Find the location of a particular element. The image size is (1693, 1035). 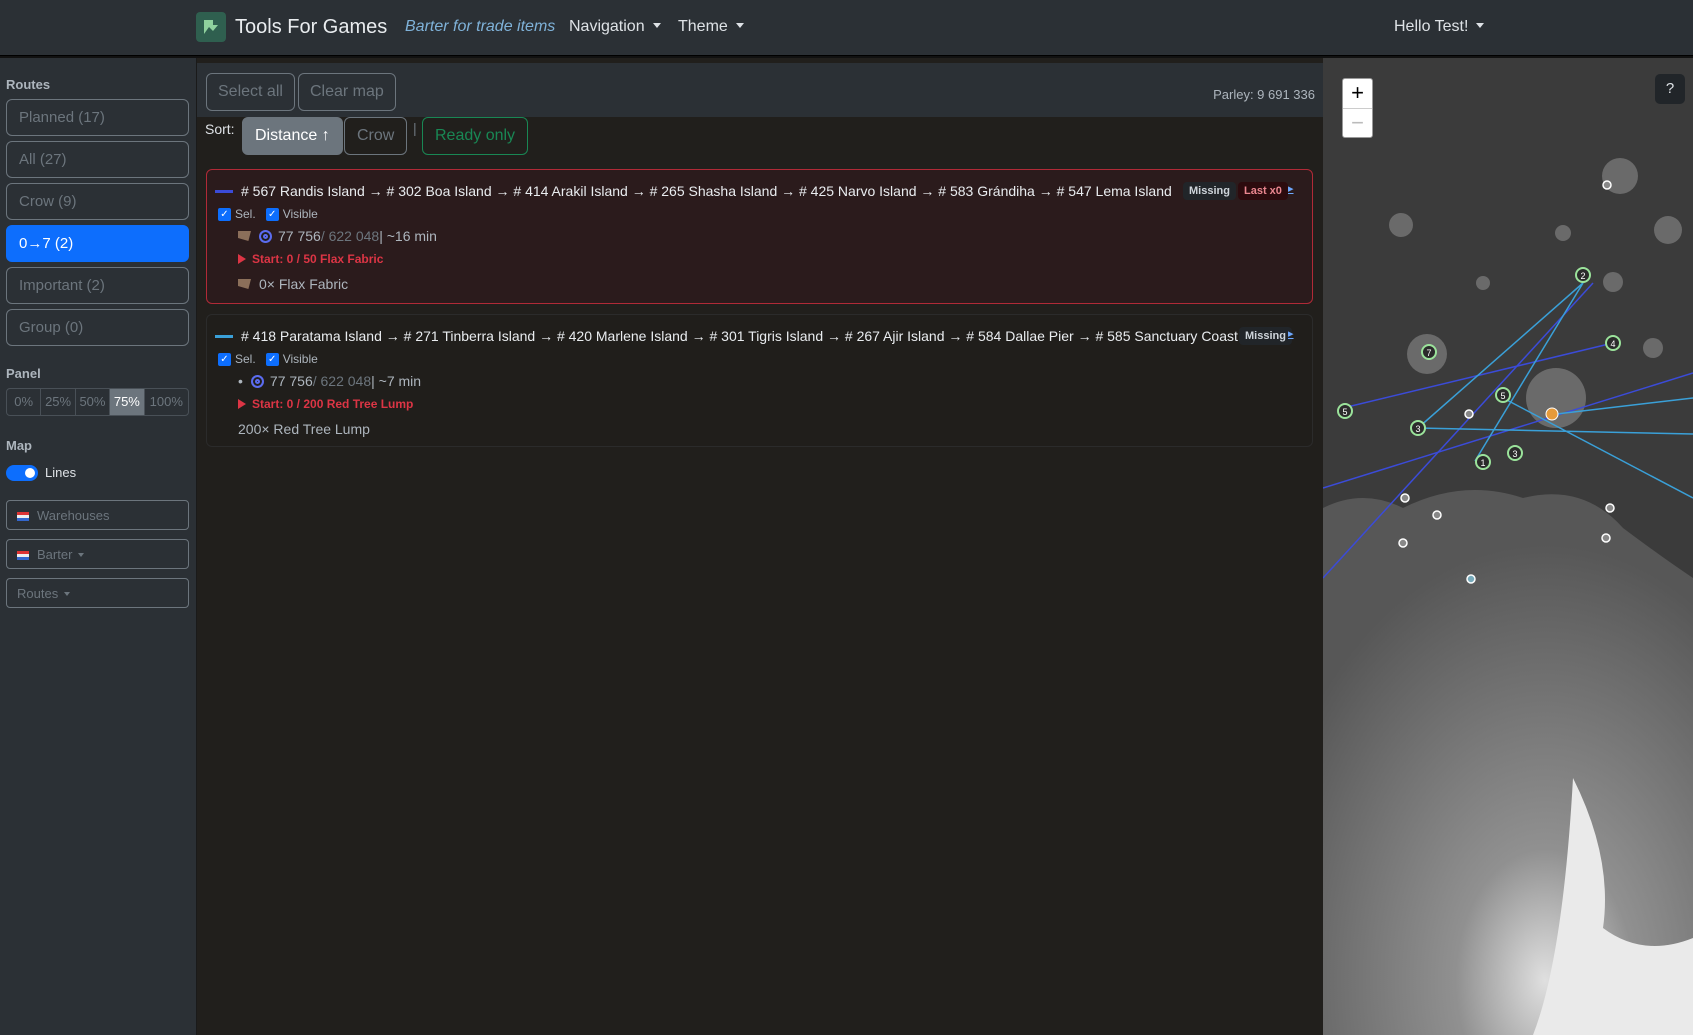

marker-label: 7 is located at coordinates (1428, 353).